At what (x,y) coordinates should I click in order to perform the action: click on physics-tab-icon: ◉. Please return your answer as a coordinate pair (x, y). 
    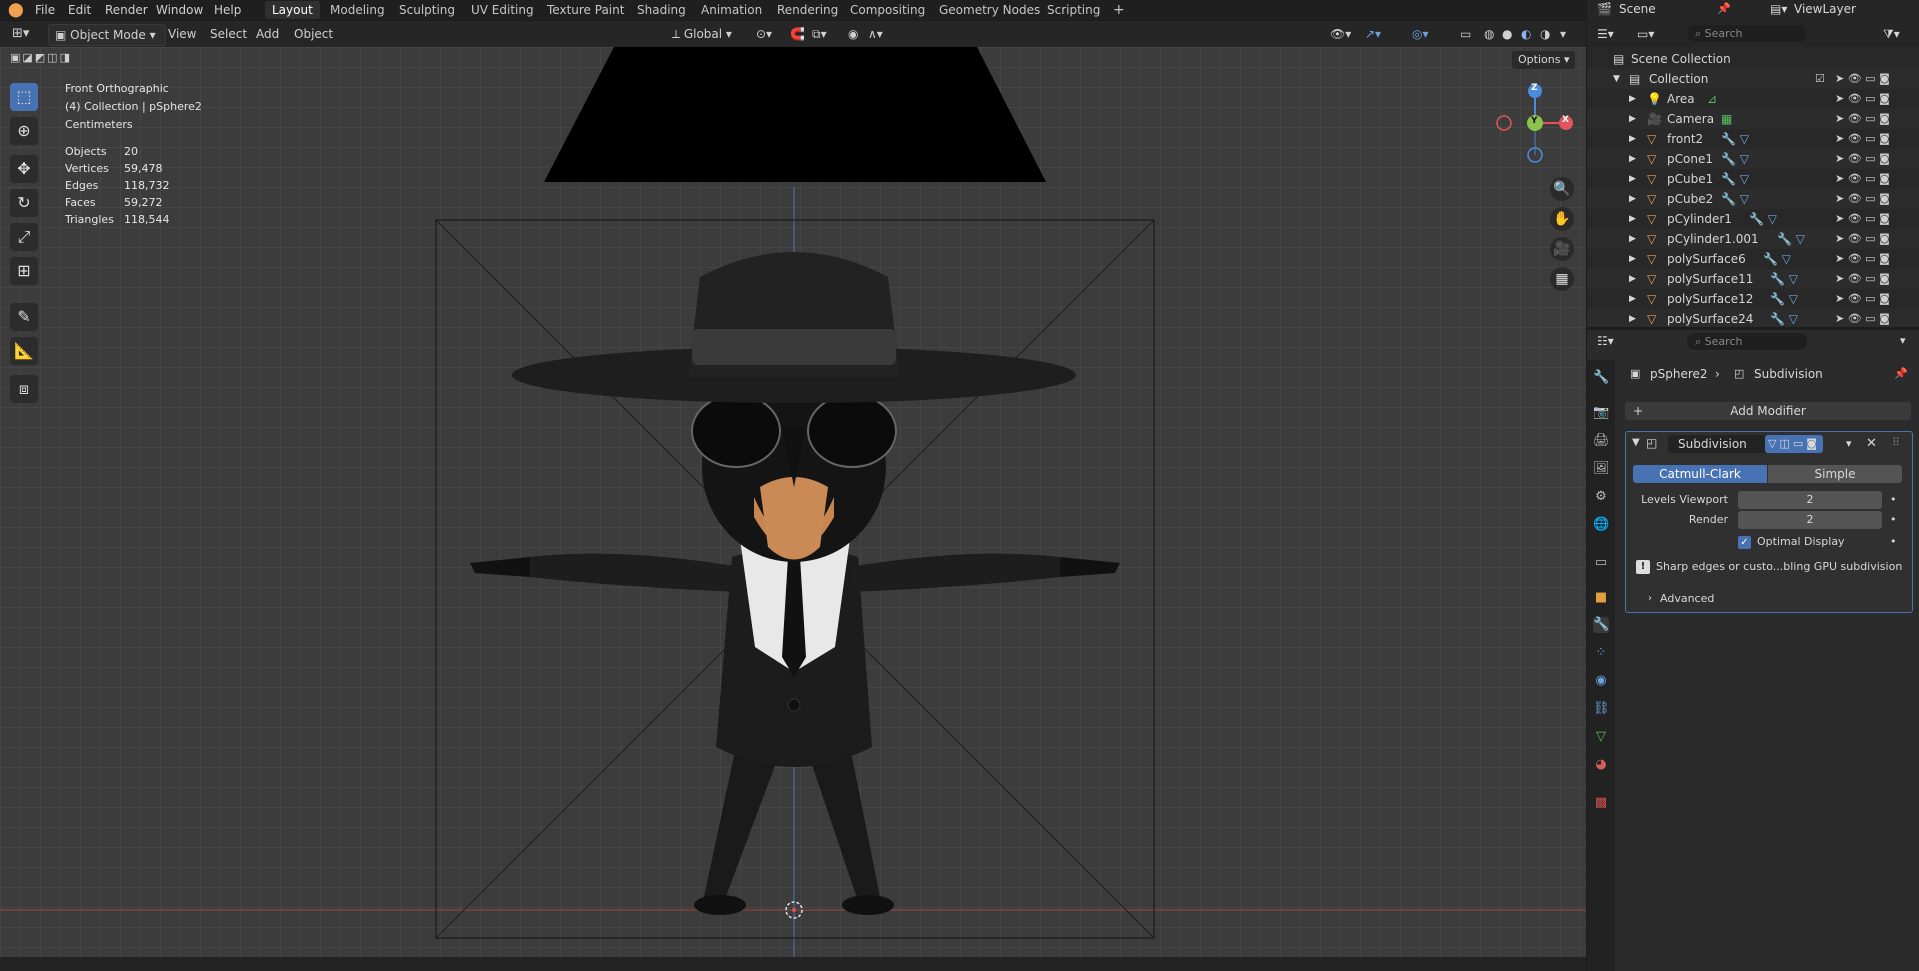
    Looking at the image, I should click on (1601, 681).